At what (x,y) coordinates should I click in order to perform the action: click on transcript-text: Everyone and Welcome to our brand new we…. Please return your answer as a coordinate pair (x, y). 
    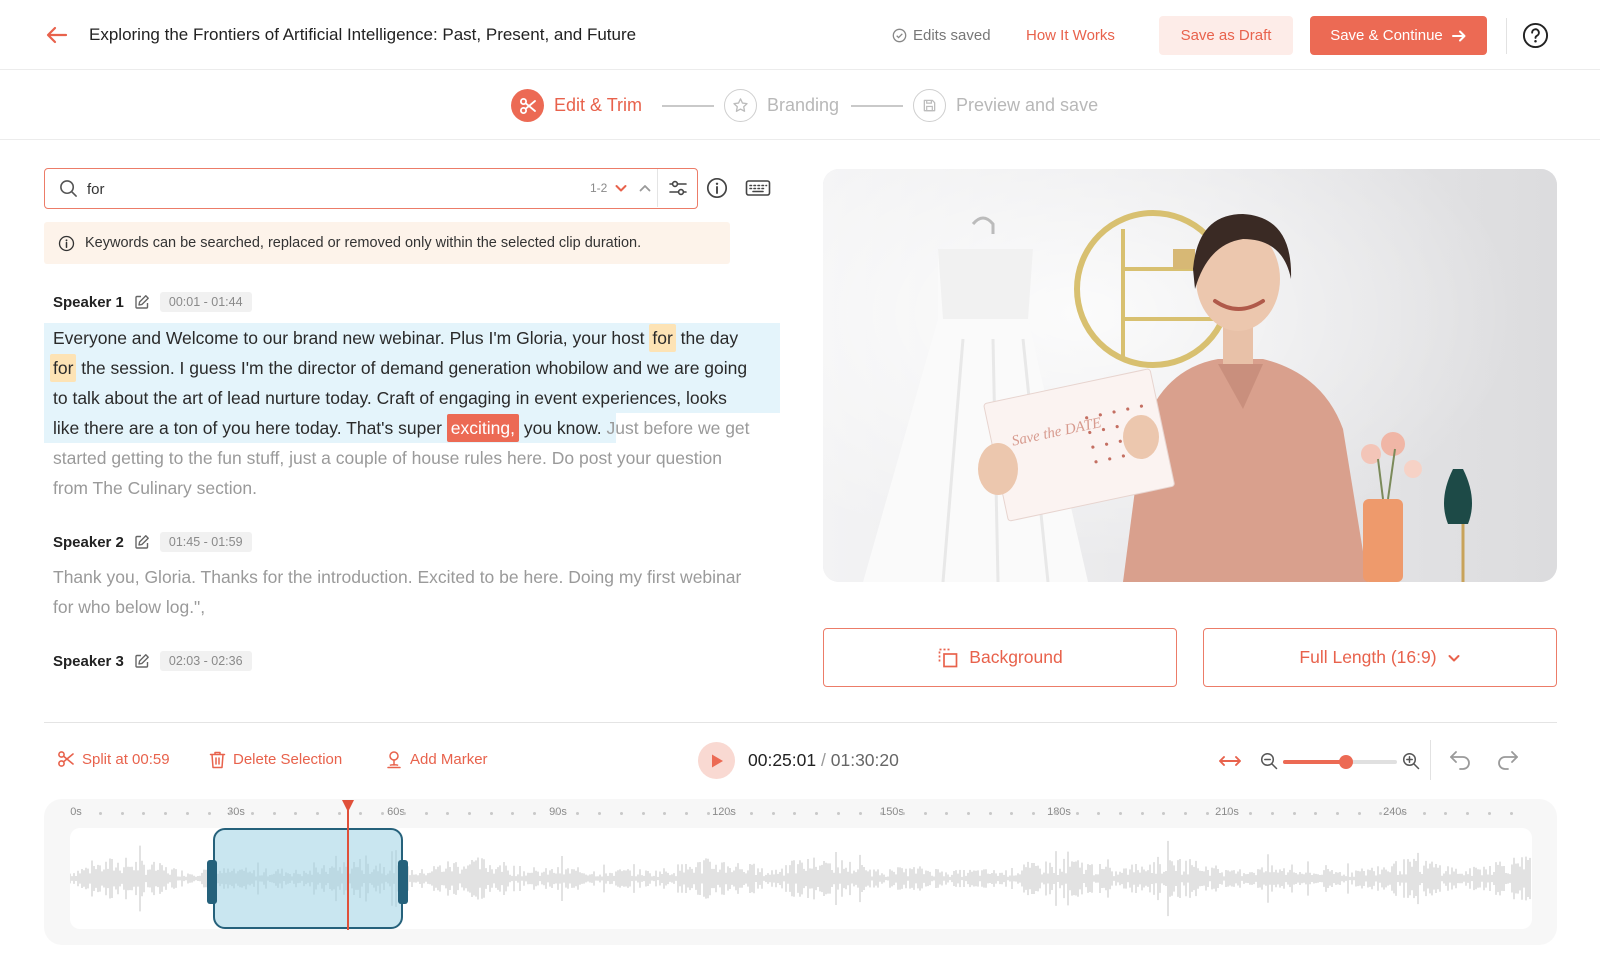
    Looking at the image, I should click on (351, 338).